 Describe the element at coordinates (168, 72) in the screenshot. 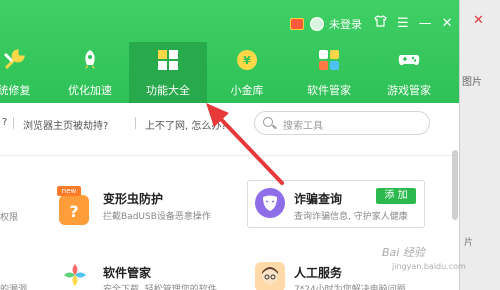

I see `tab-all-functions: 功能大全` at that location.